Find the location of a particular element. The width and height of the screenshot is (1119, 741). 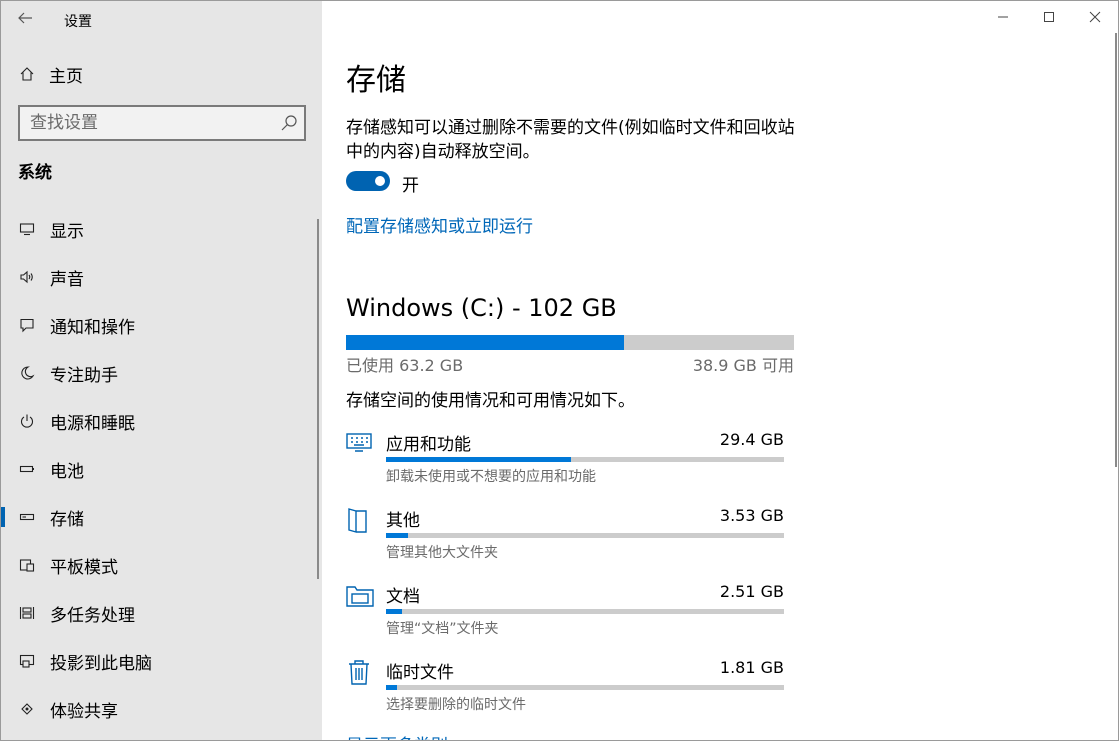

sidebar-item-label: 电源和睡眠 is located at coordinates (92, 423).